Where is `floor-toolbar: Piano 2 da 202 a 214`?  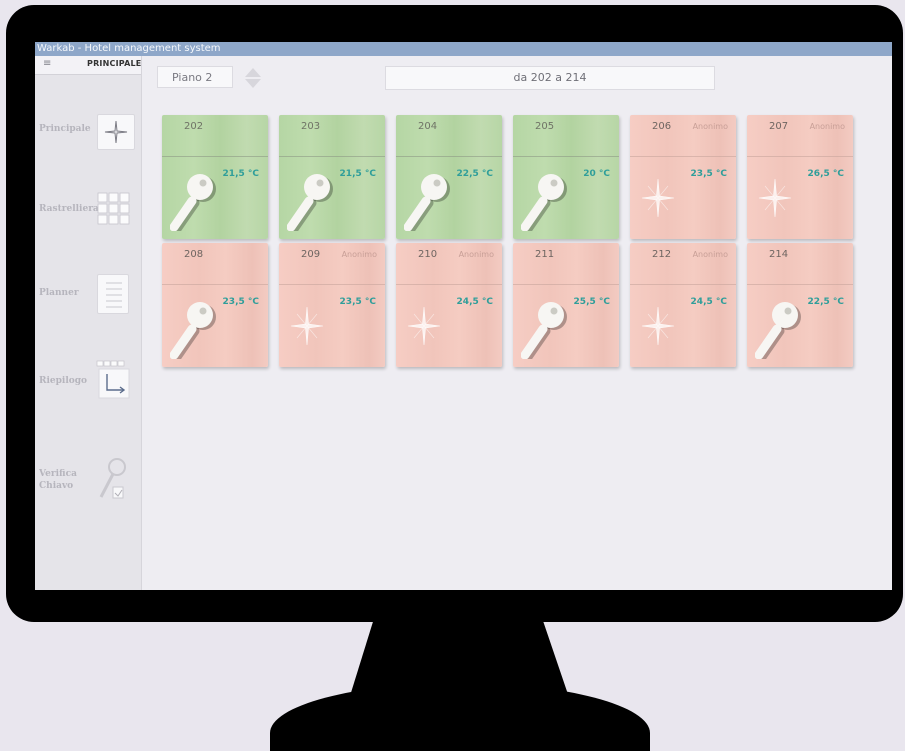 floor-toolbar: Piano 2 da 202 a 214 is located at coordinates (516, 76).